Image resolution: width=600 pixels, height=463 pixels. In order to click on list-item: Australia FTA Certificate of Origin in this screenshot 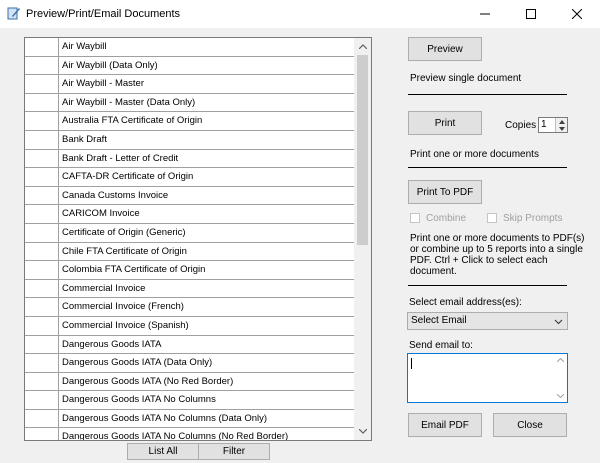, I will do `click(189, 121)`.